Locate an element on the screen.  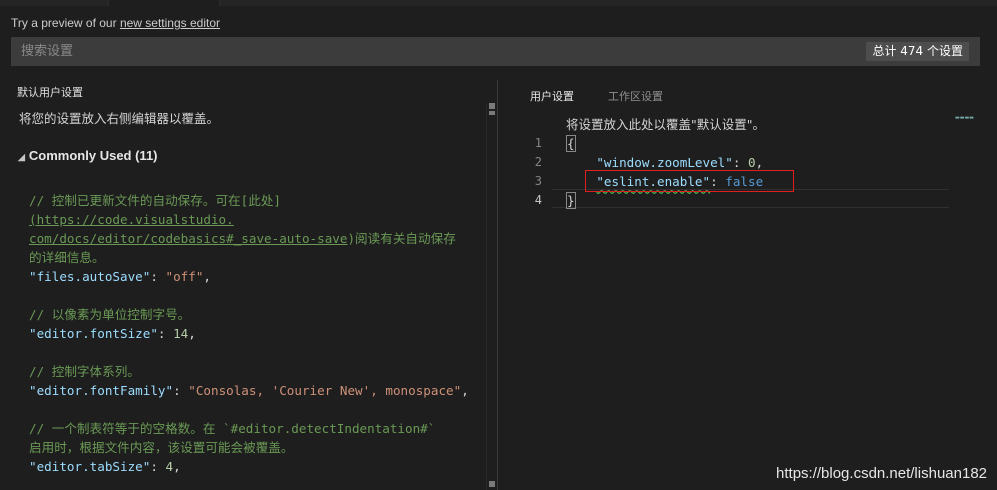
comment-line: // 控制字体系列。 is located at coordinates (84, 371).